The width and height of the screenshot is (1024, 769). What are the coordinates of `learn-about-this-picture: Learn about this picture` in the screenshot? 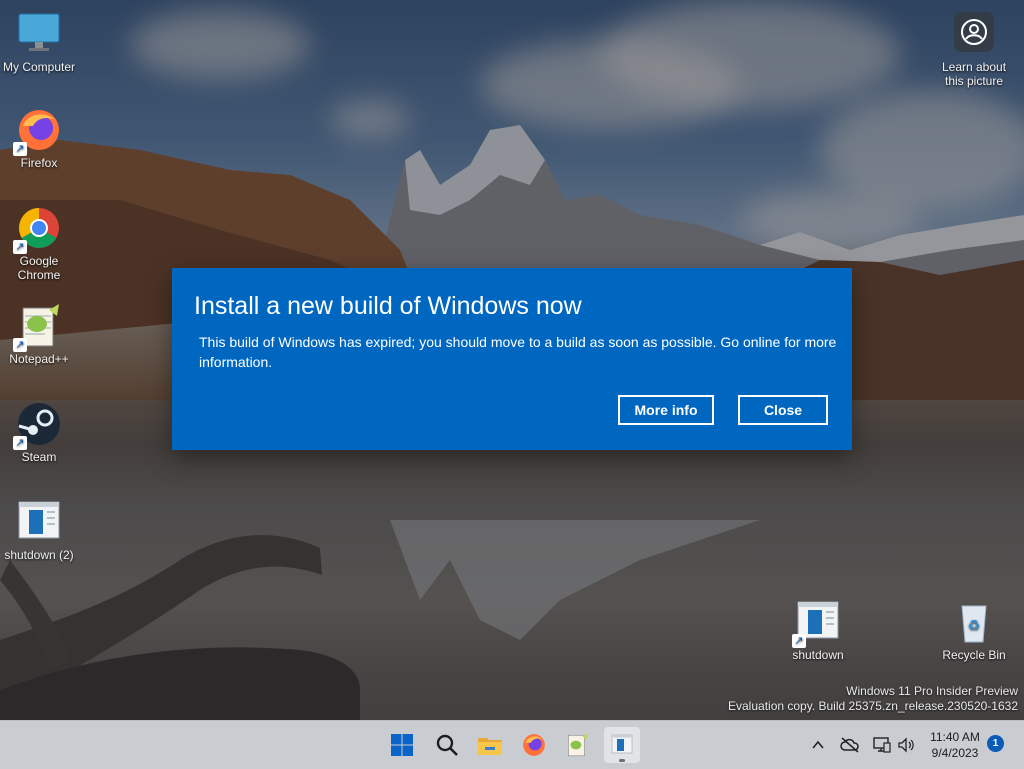 It's located at (974, 49).